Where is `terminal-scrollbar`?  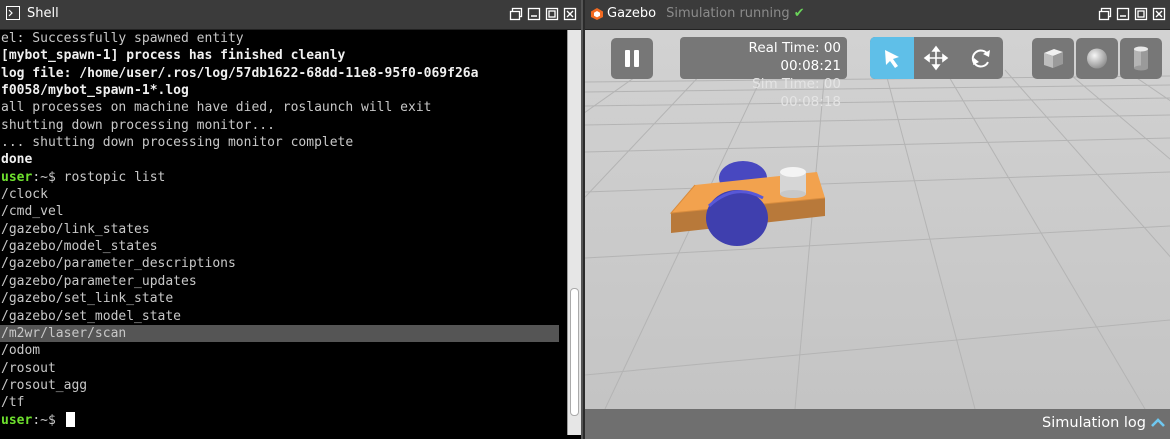 terminal-scrollbar is located at coordinates (574, 232).